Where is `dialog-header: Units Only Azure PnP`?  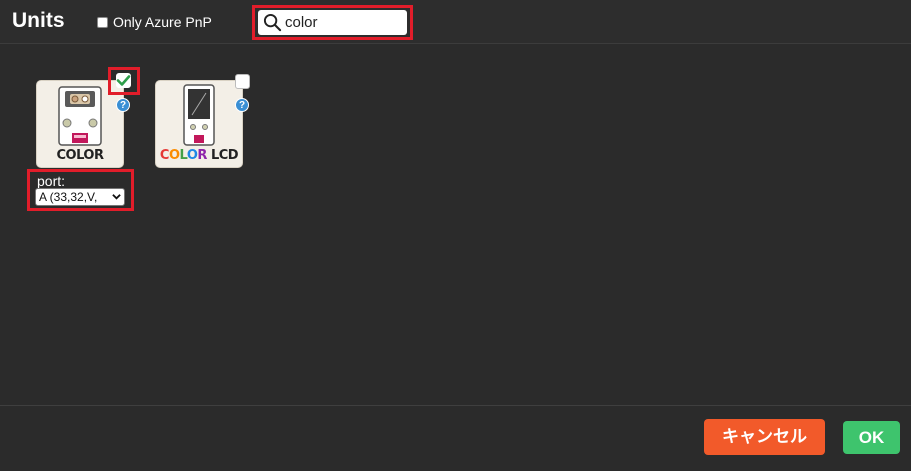 dialog-header: Units Only Azure PnP is located at coordinates (455, 22).